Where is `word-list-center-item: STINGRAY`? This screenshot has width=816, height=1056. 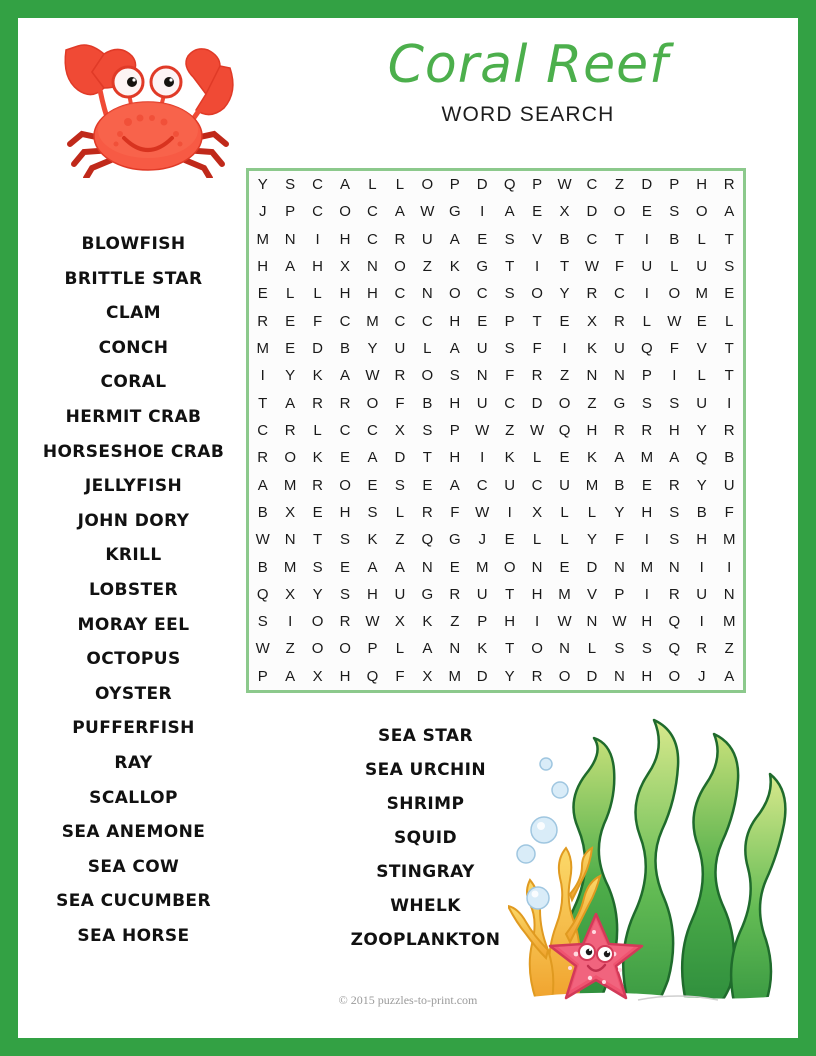 word-list-center-item: STINGRAY is located at coordinates (425, 872).